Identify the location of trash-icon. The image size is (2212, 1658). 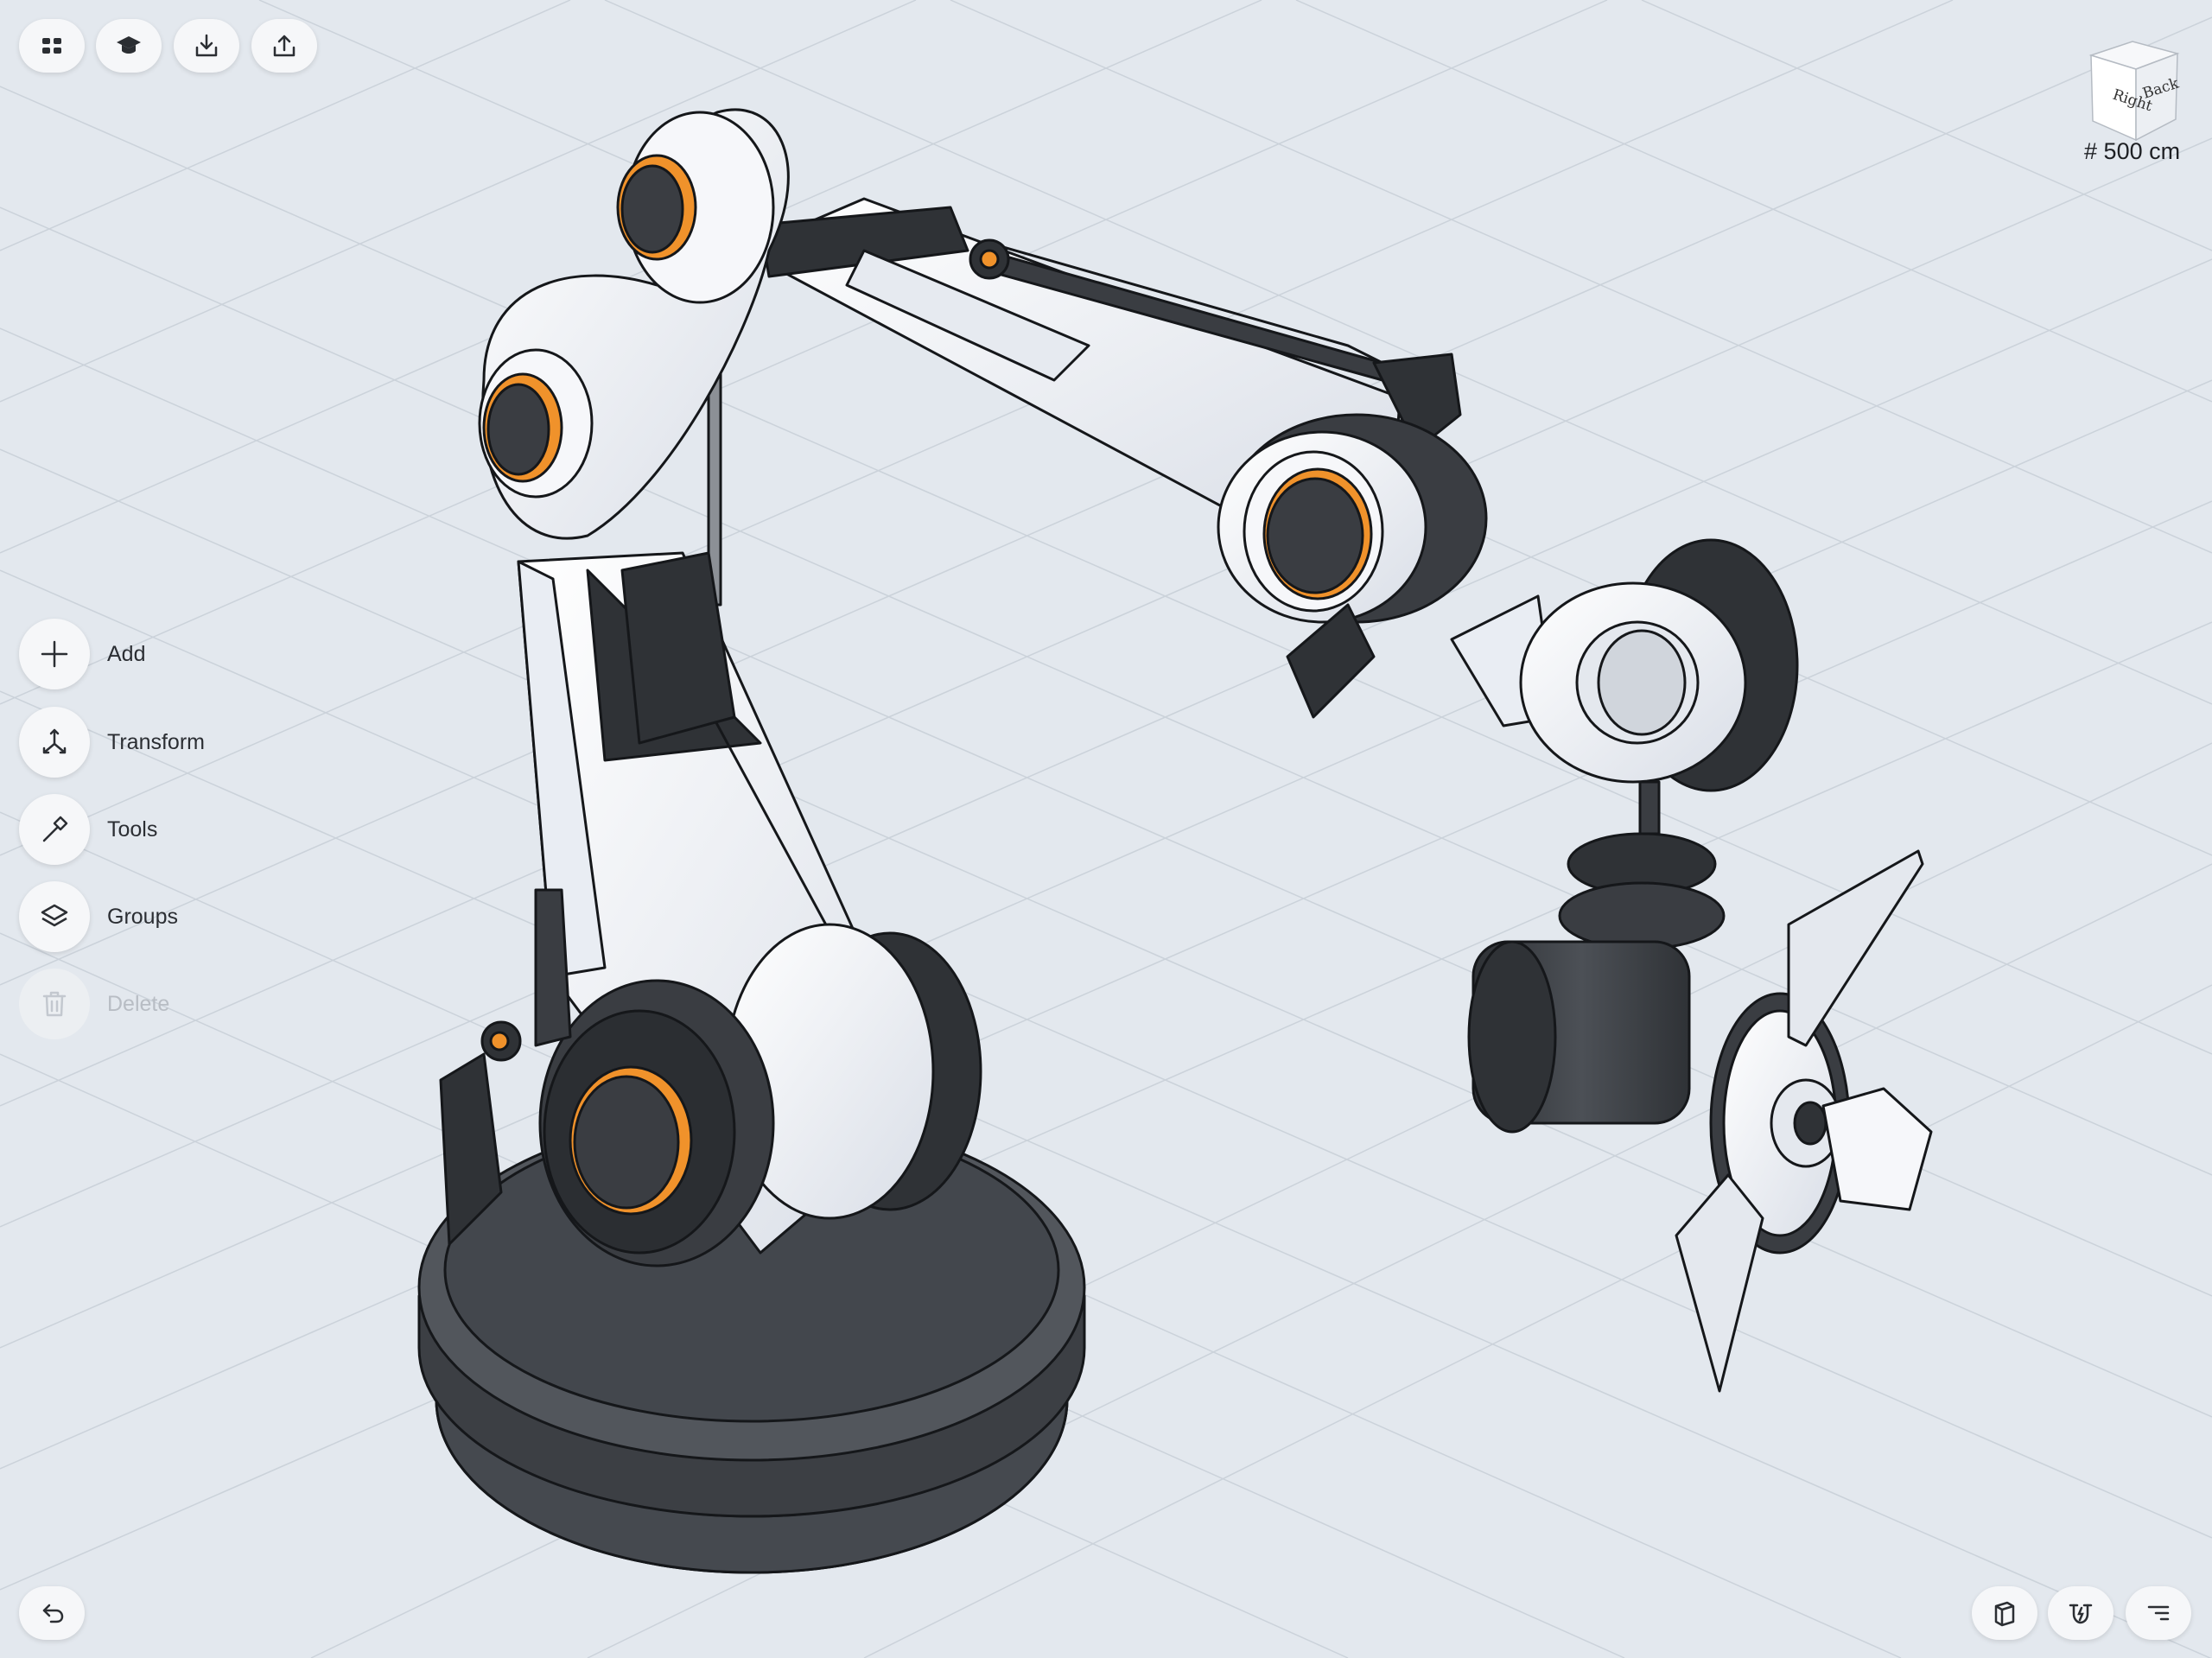
(54, 1004).